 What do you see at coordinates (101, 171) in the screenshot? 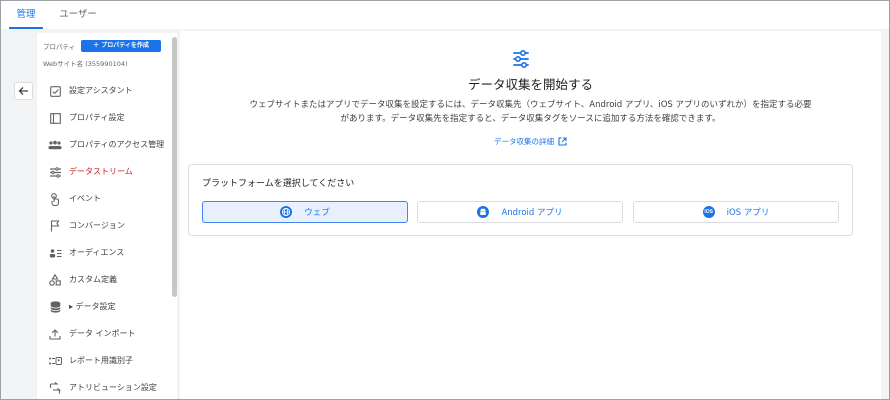
I see `sidebar-item-label: データストリーム` at bounding box center [101, 171].